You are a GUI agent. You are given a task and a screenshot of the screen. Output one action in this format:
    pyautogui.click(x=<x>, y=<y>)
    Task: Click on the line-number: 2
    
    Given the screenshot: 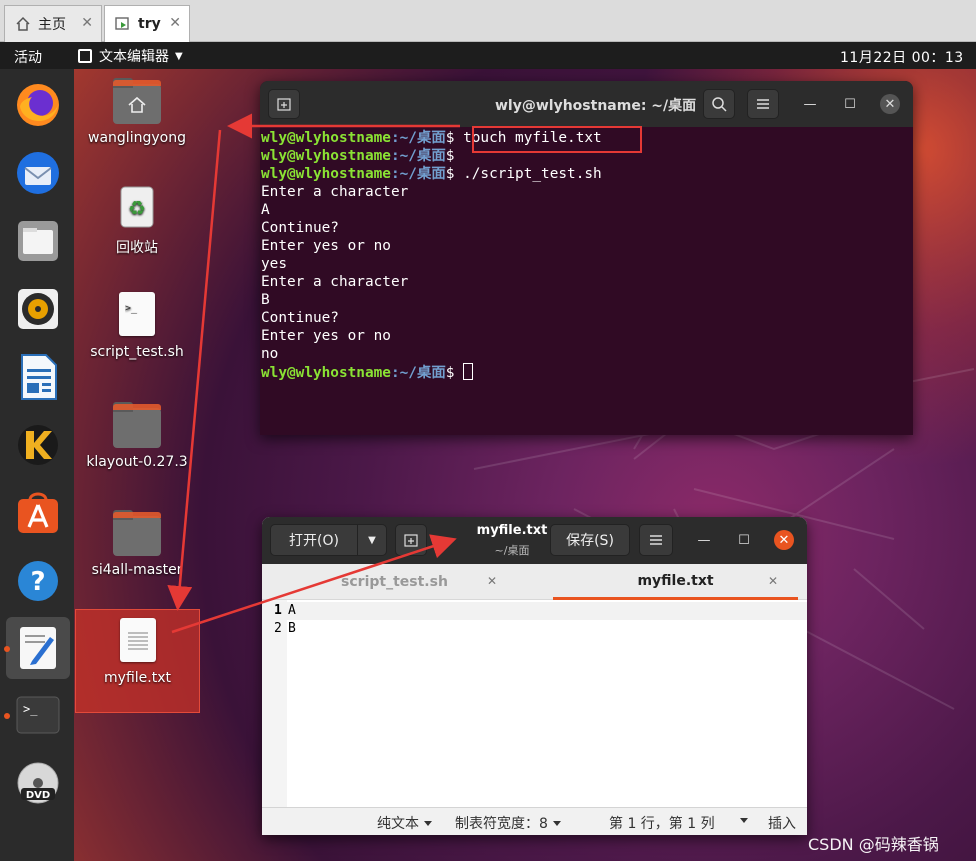 What is the action you would take?
    pyautogui.click(x=278, y=628)
    